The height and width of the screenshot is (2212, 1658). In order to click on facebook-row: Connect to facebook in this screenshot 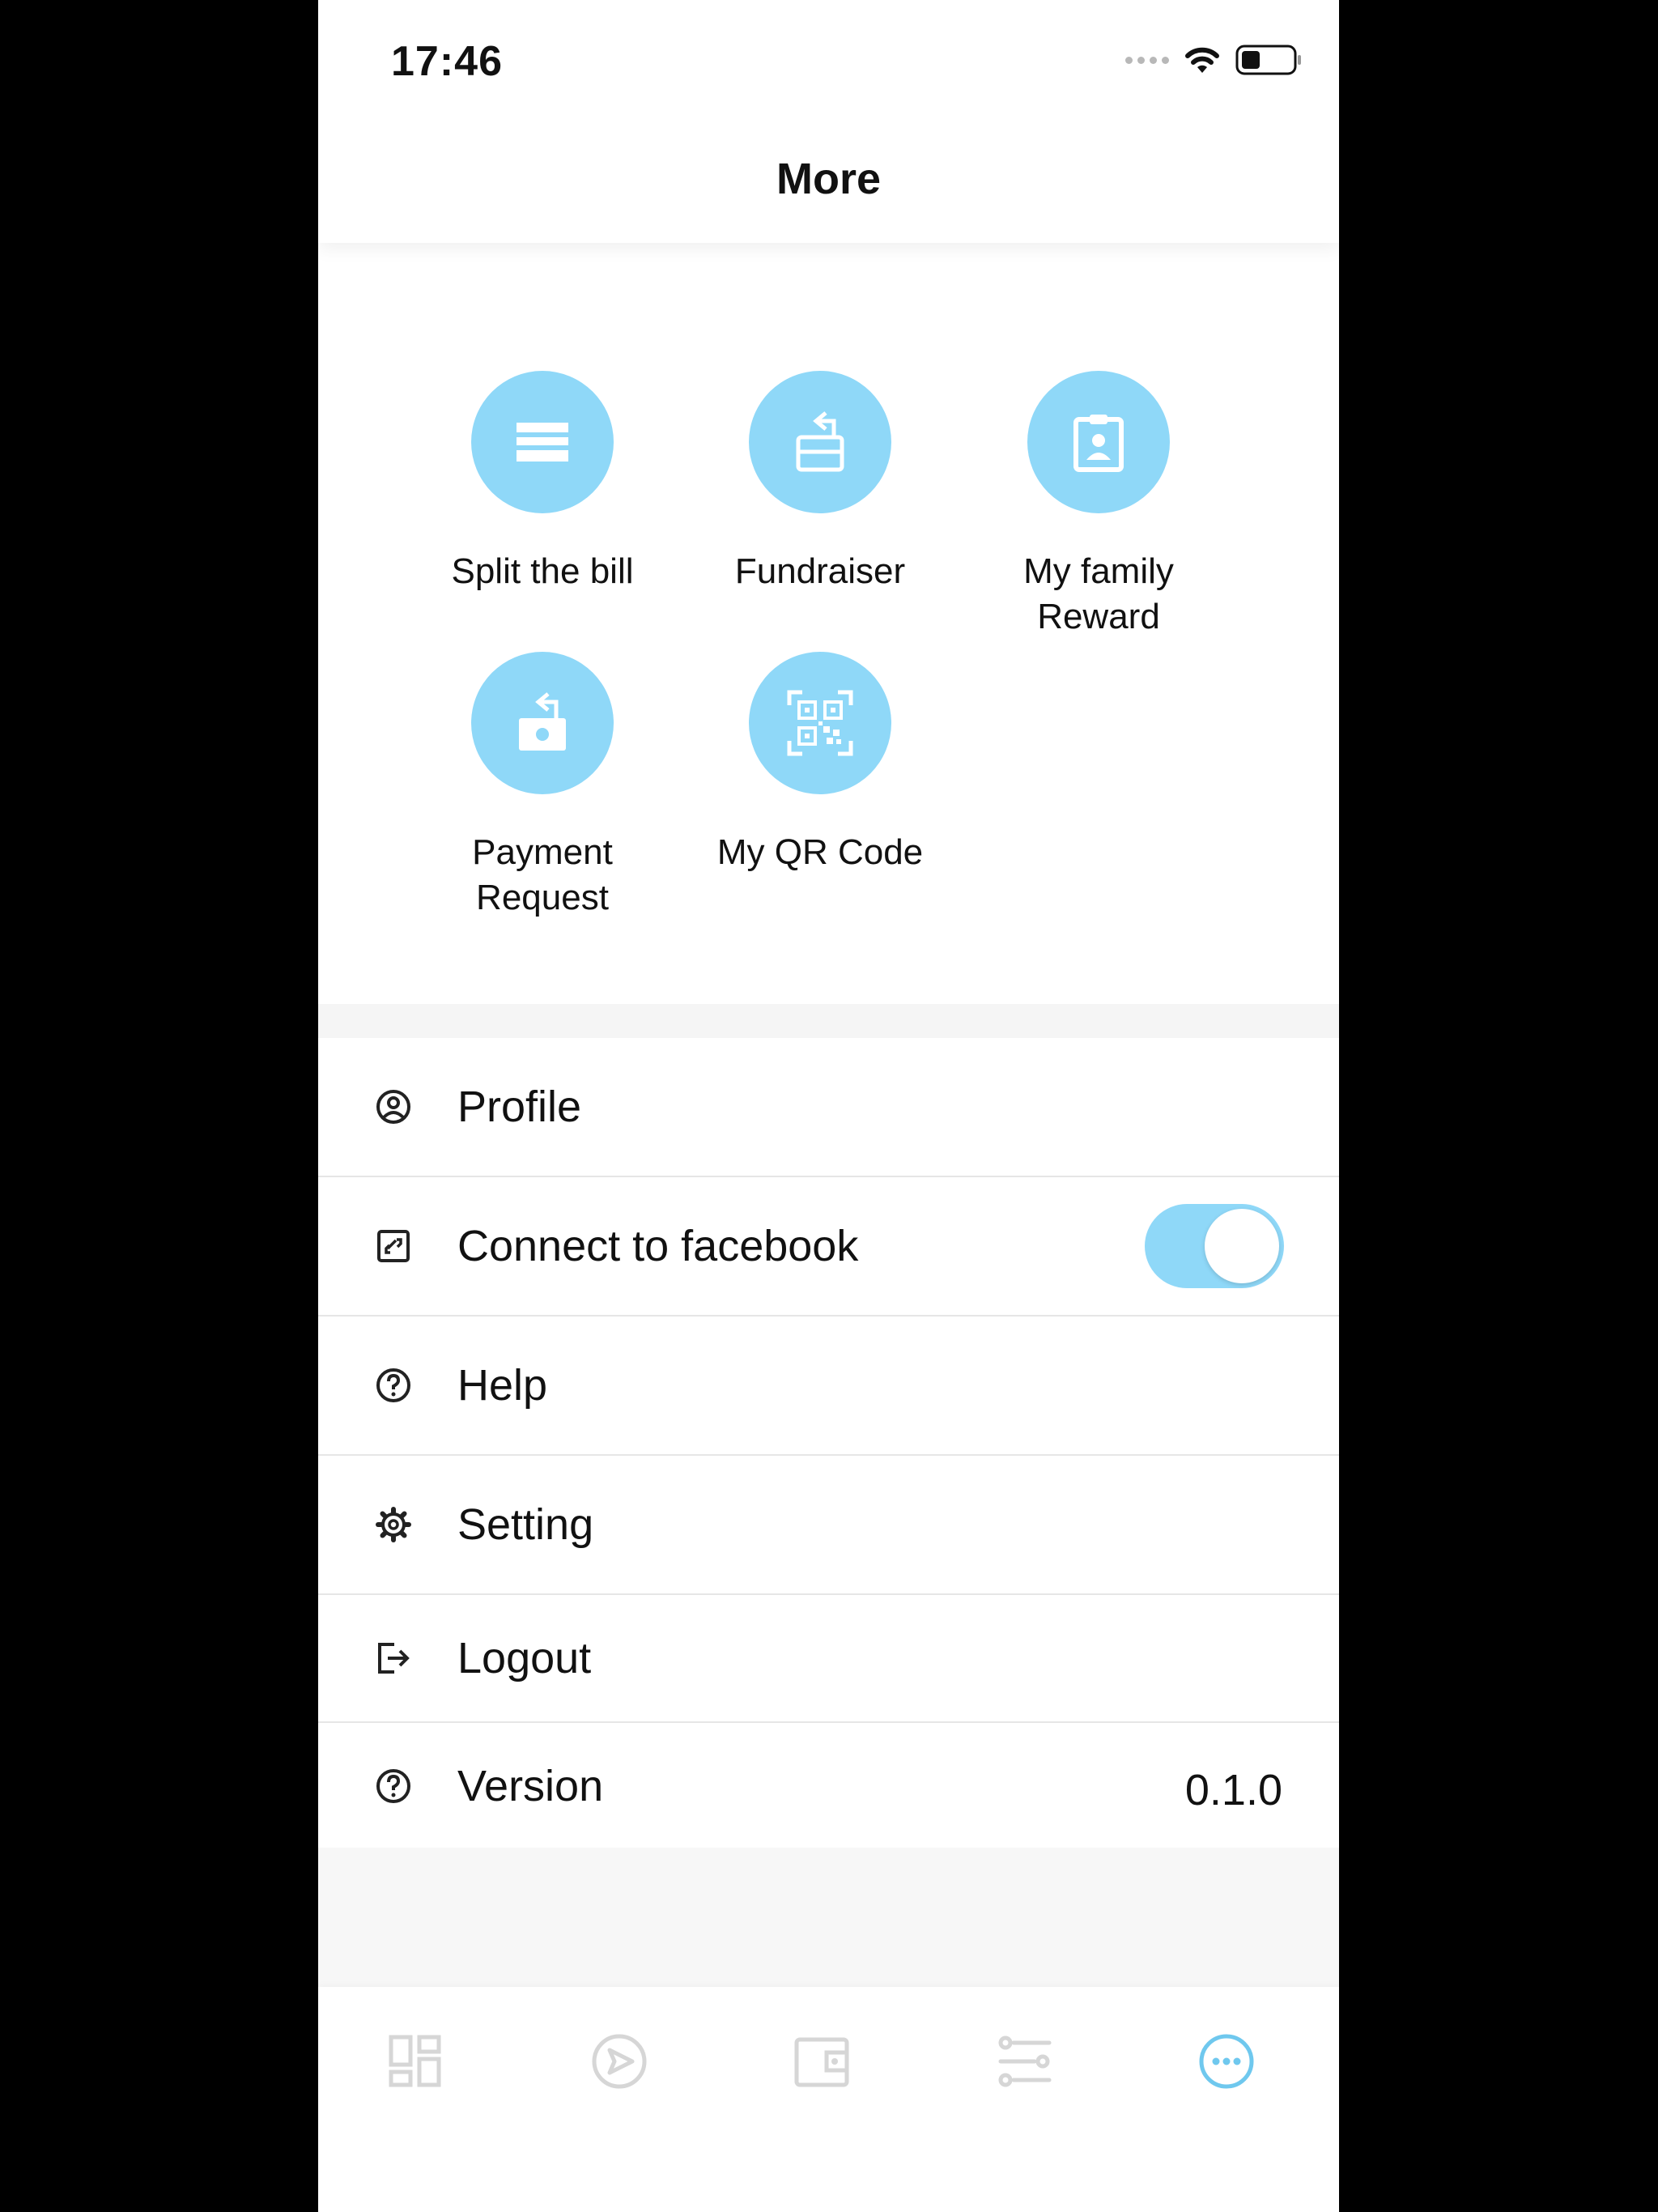, I will do `click(828, 1247)`.